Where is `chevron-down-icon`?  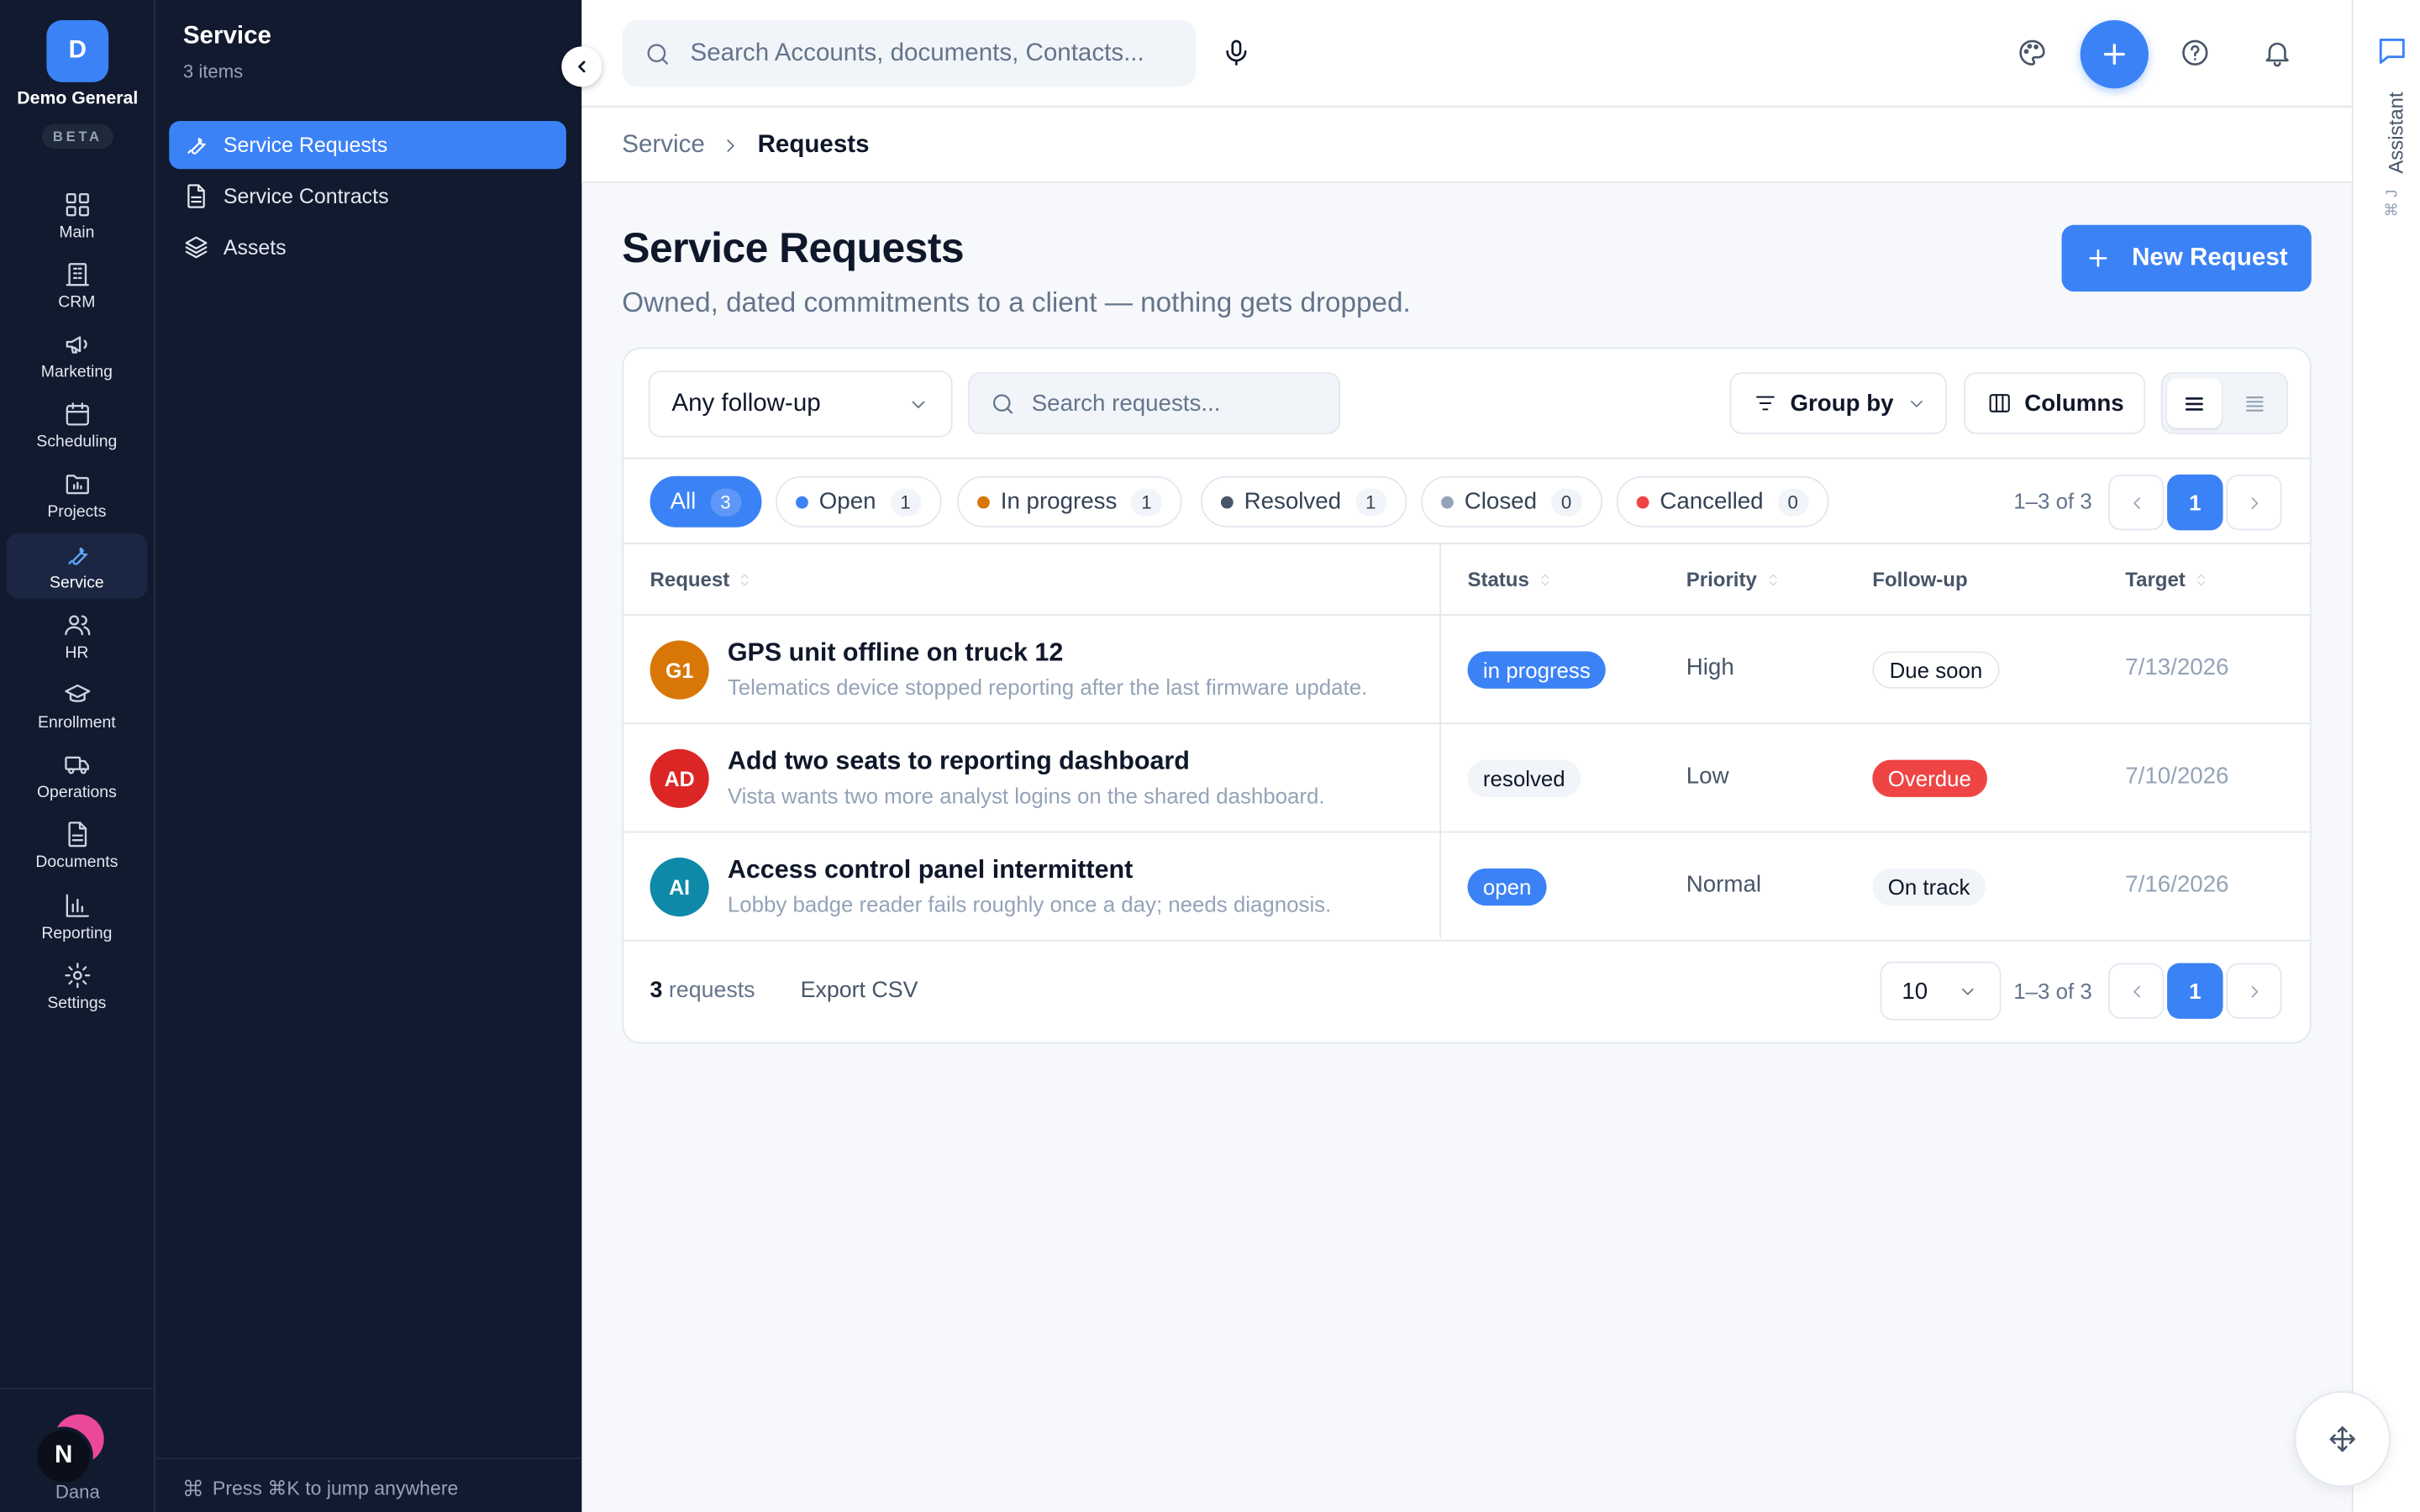 chevron-down-icon is located at coordinates (918, 405).